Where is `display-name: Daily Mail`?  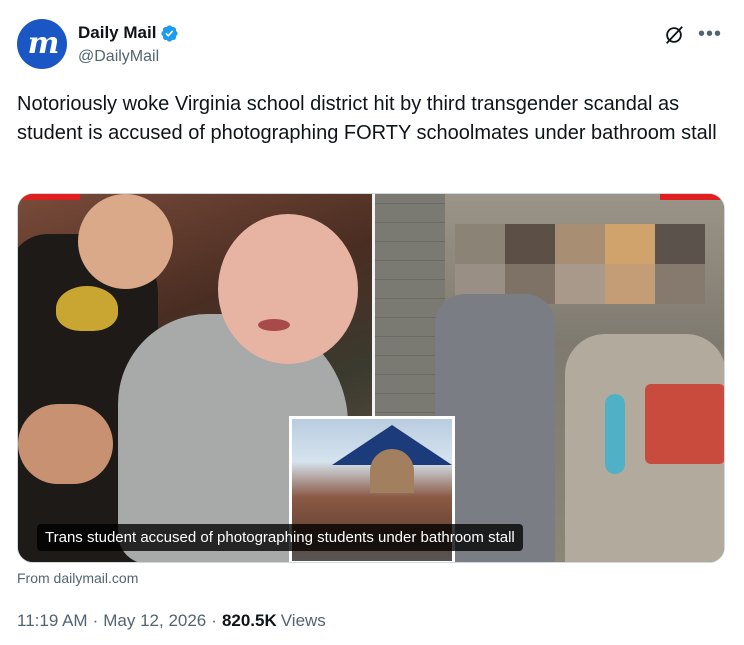
display-name: Daily Mail is located at coordinates (117, 33).